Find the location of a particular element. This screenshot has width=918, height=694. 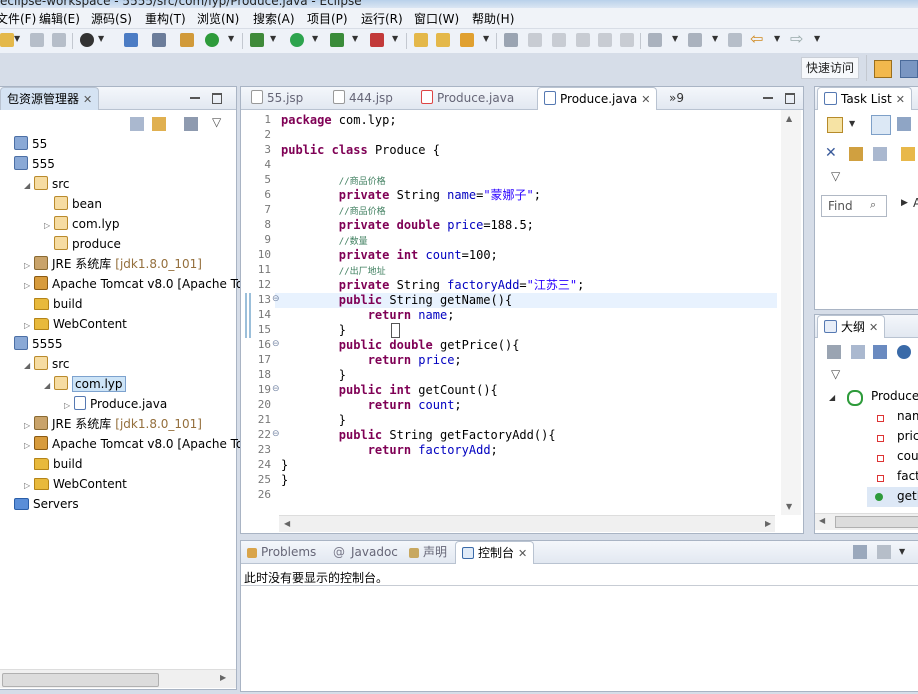

open-console-icon is located at coordinates (860, 552).